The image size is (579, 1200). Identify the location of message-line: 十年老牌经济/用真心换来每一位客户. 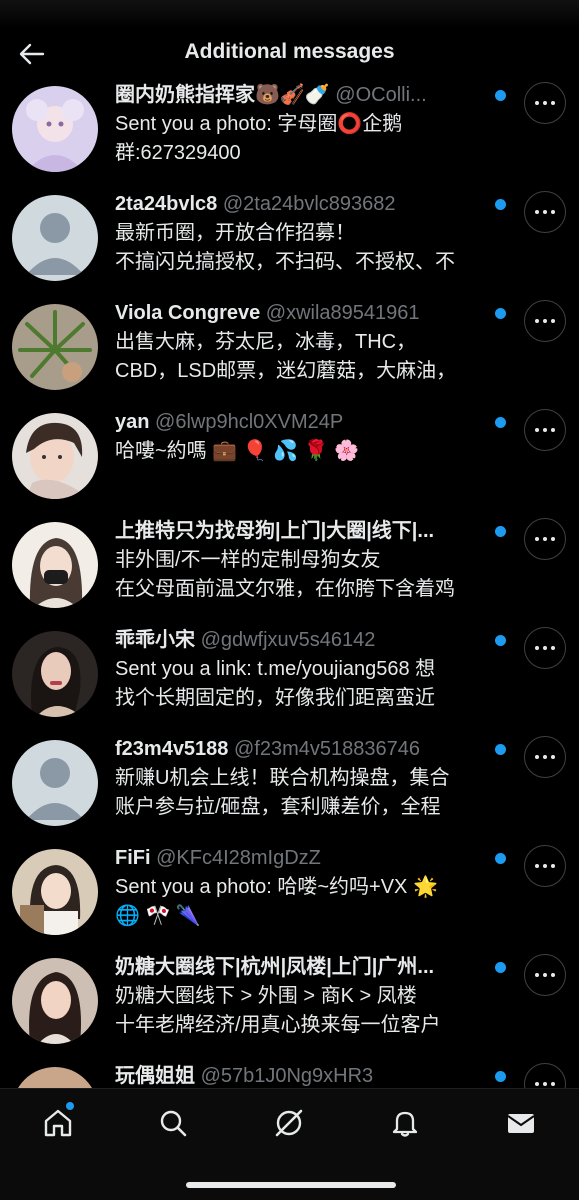
(278, 1025).